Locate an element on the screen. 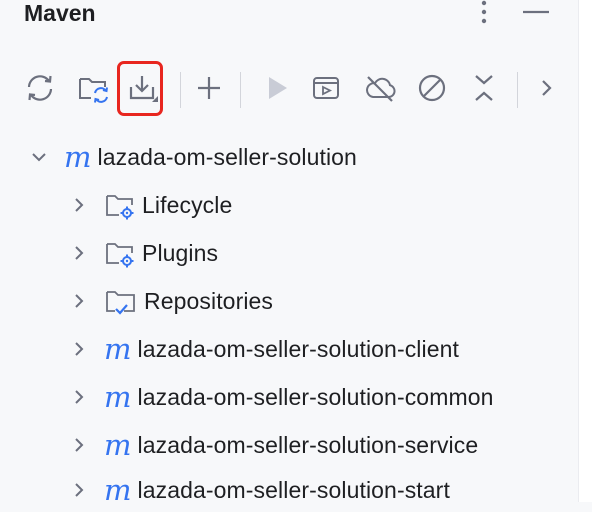 This screenshot has height=512, width=592. minimize-icon is located at coordinates (536, 12).